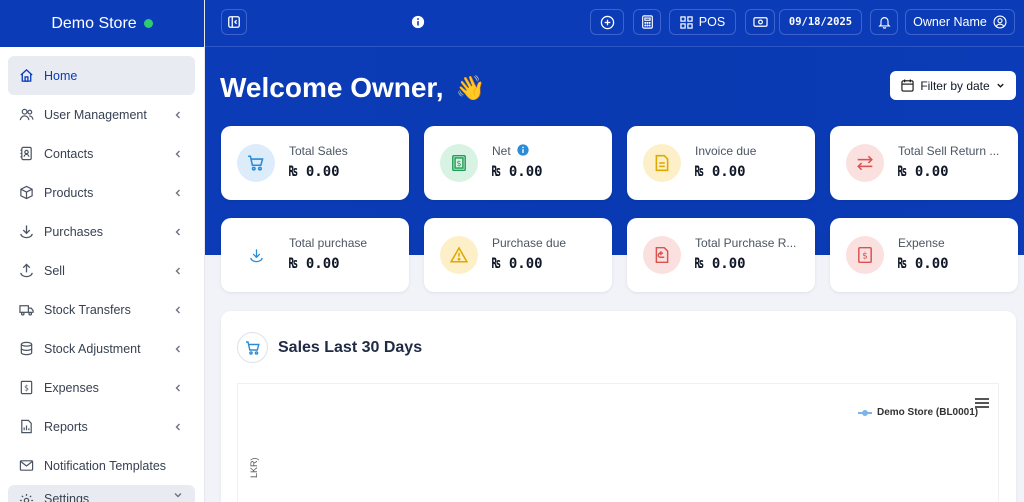 The height and width of the screenshot is (502, 1024). I want to click on chart-y-axis-label: LKR), so click(254, 467).